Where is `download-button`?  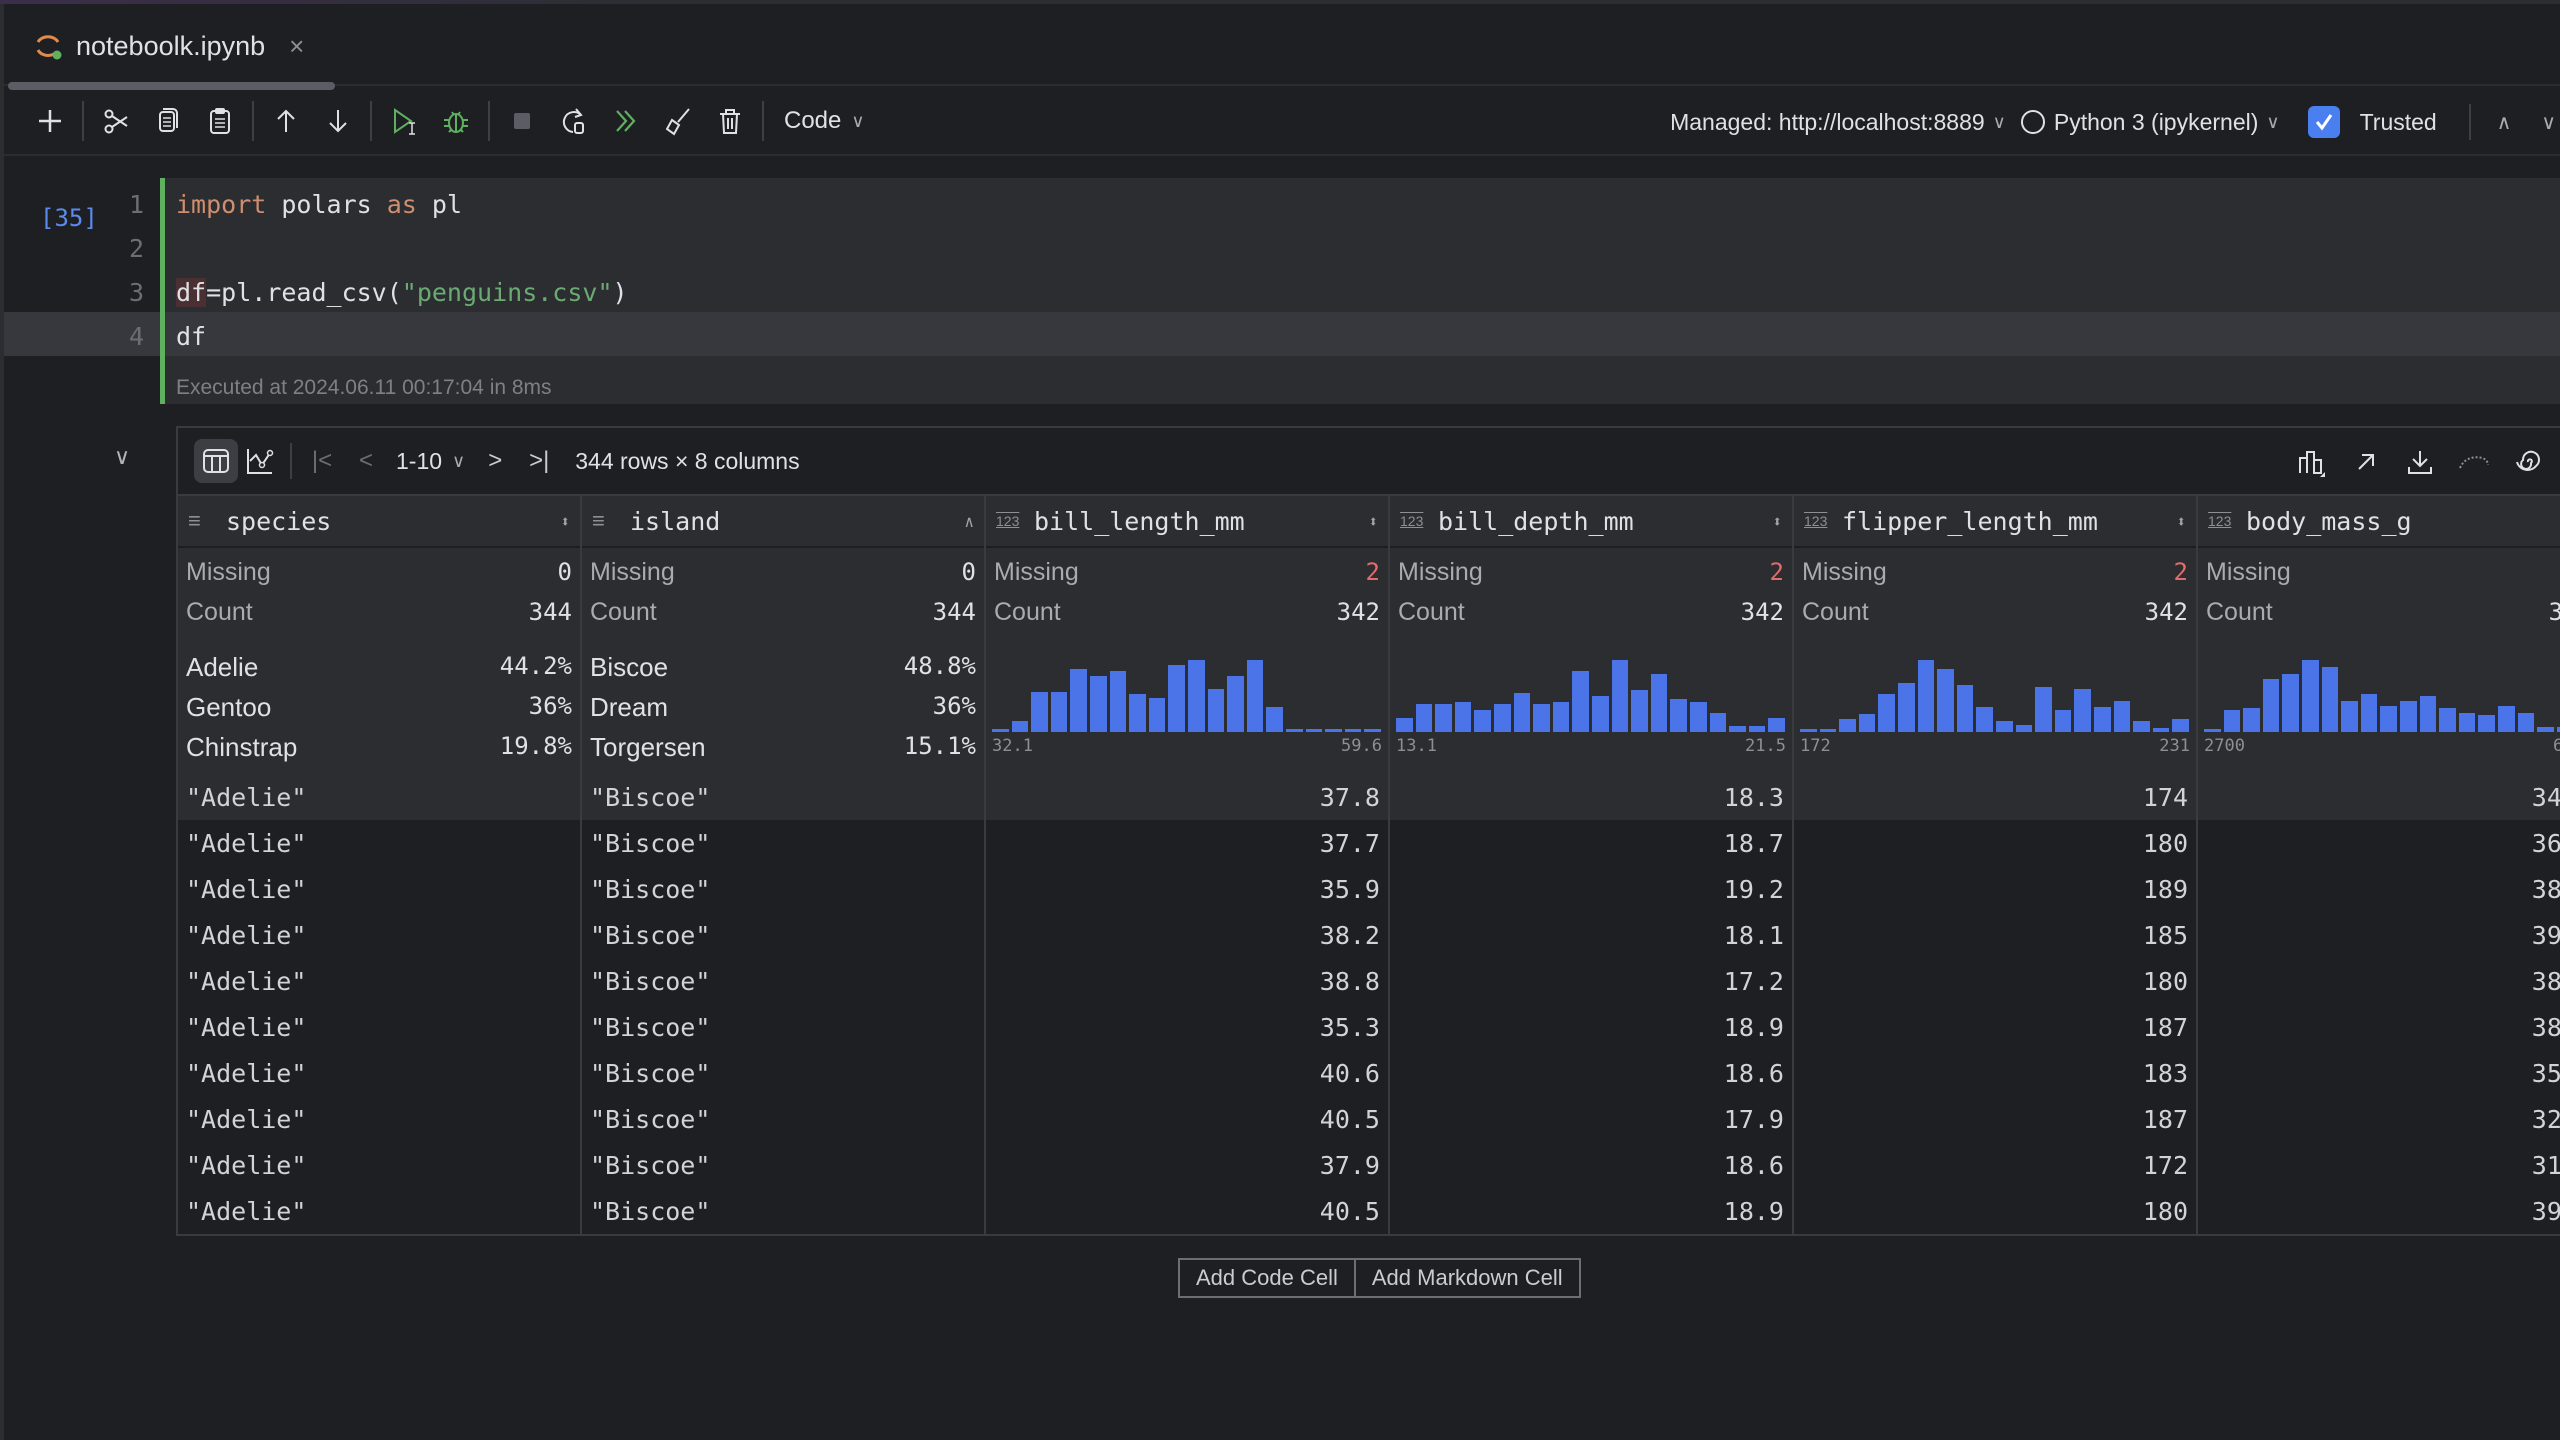
download-button is located at coordinates (2420, 462).